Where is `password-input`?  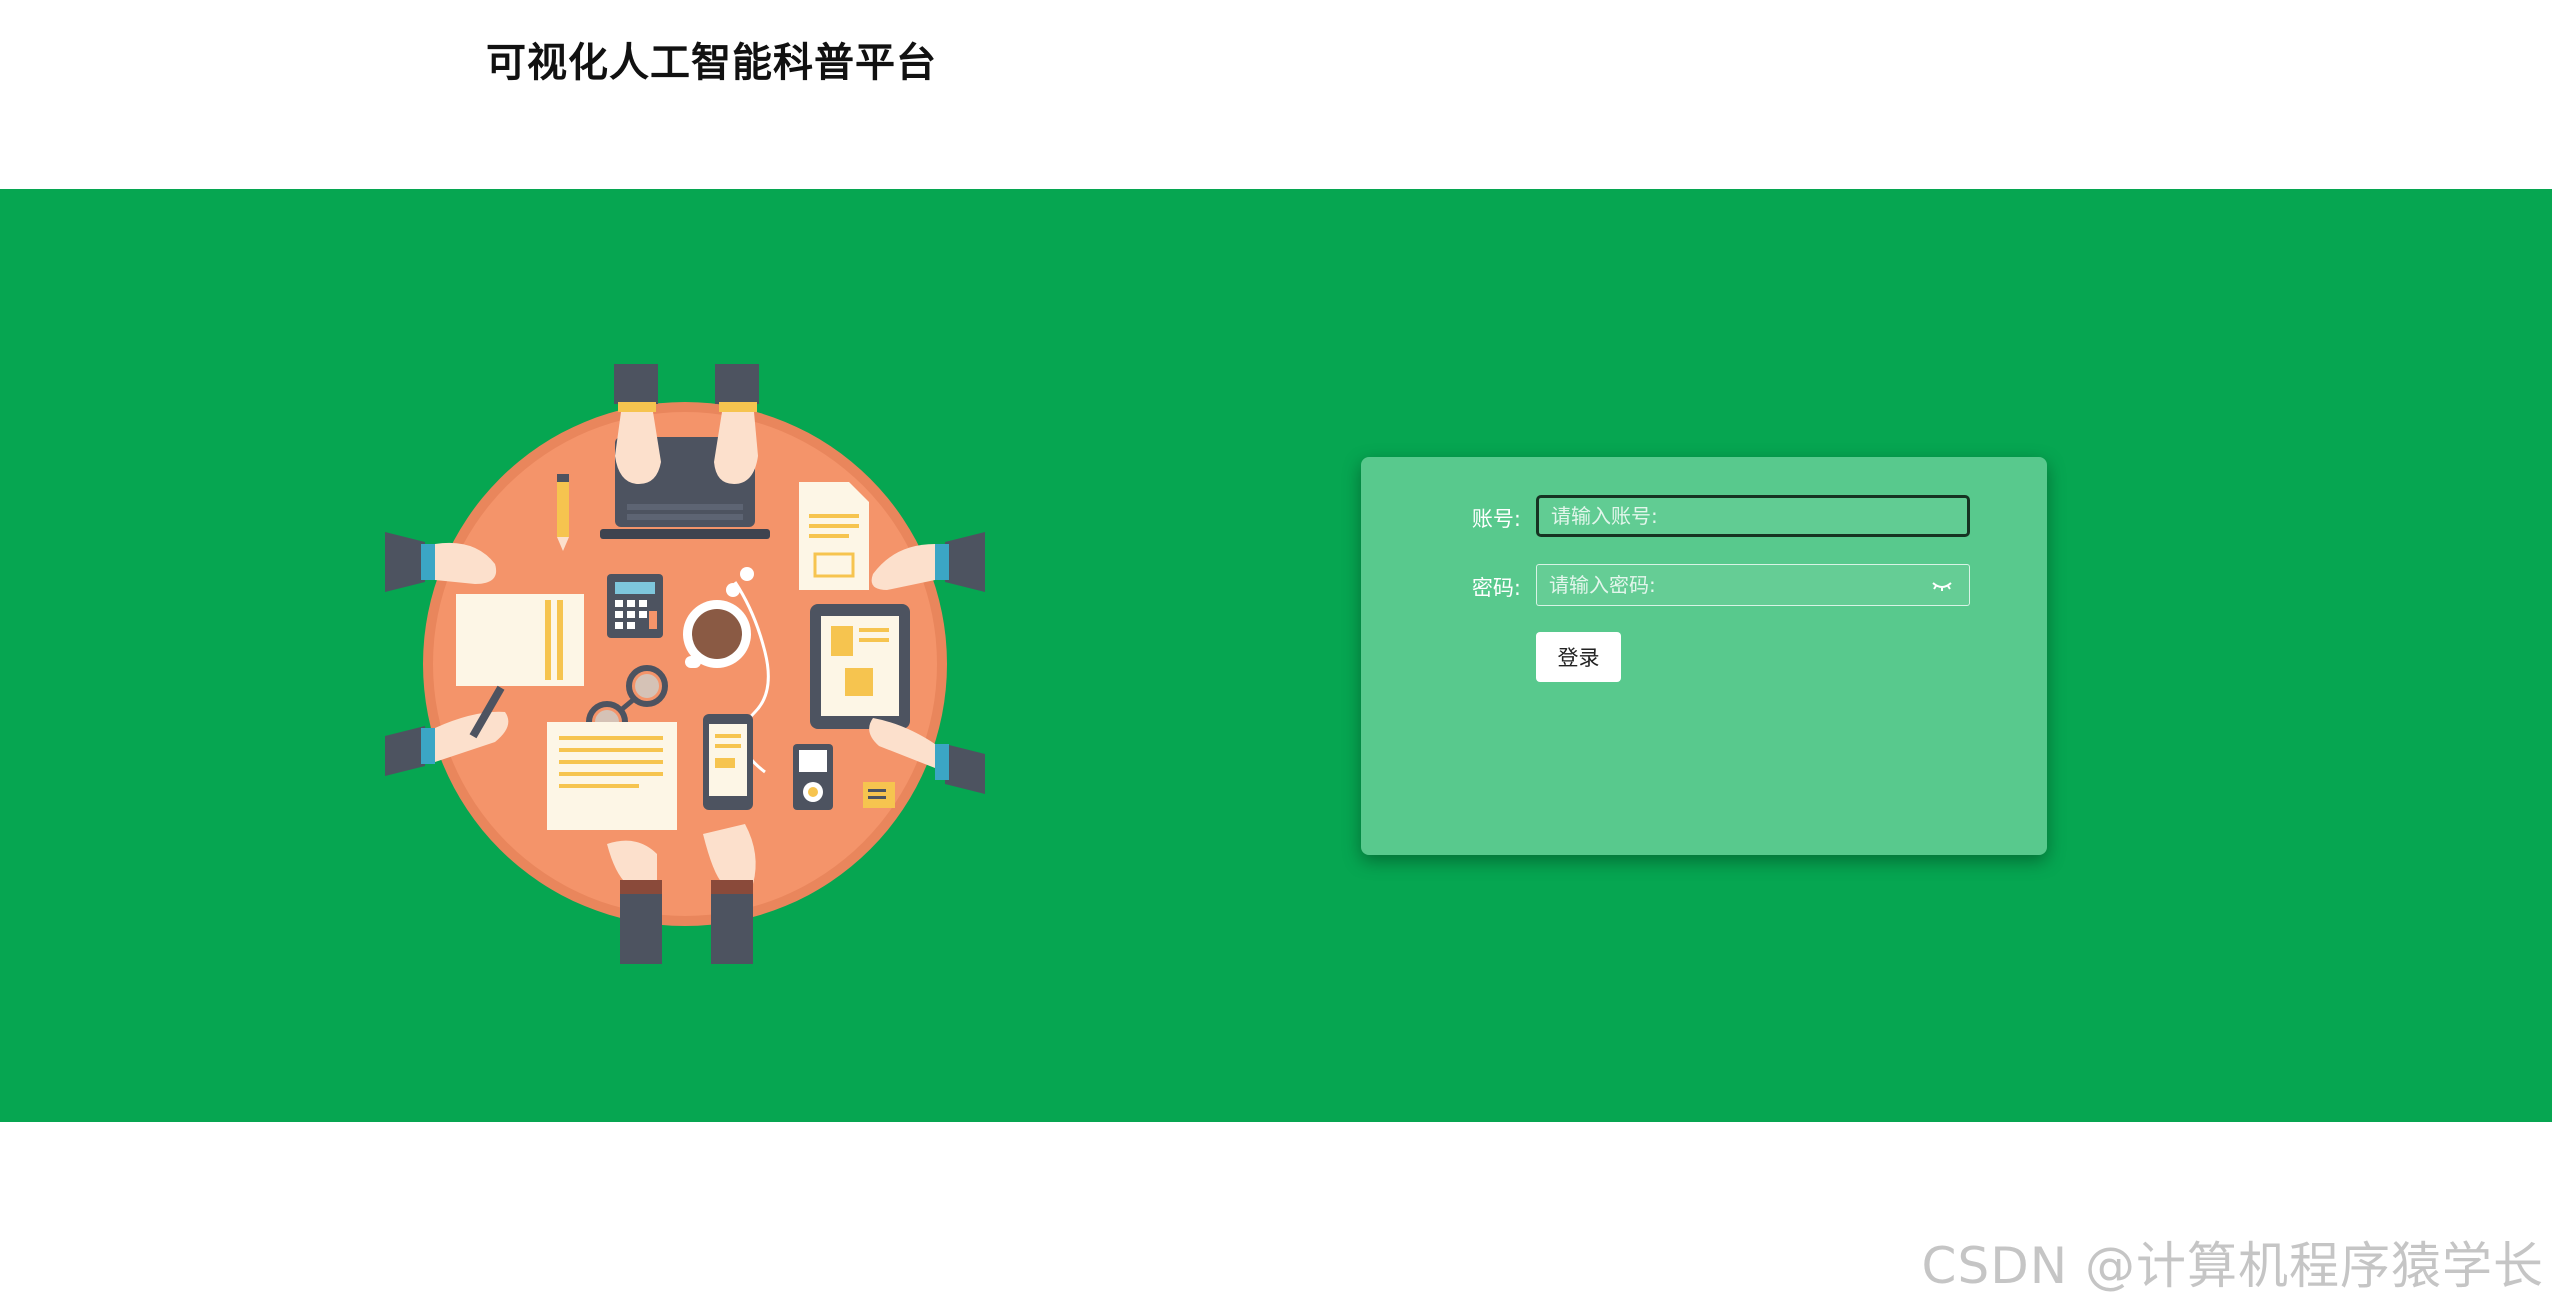 password-input is located at coordinates (1753, 585).